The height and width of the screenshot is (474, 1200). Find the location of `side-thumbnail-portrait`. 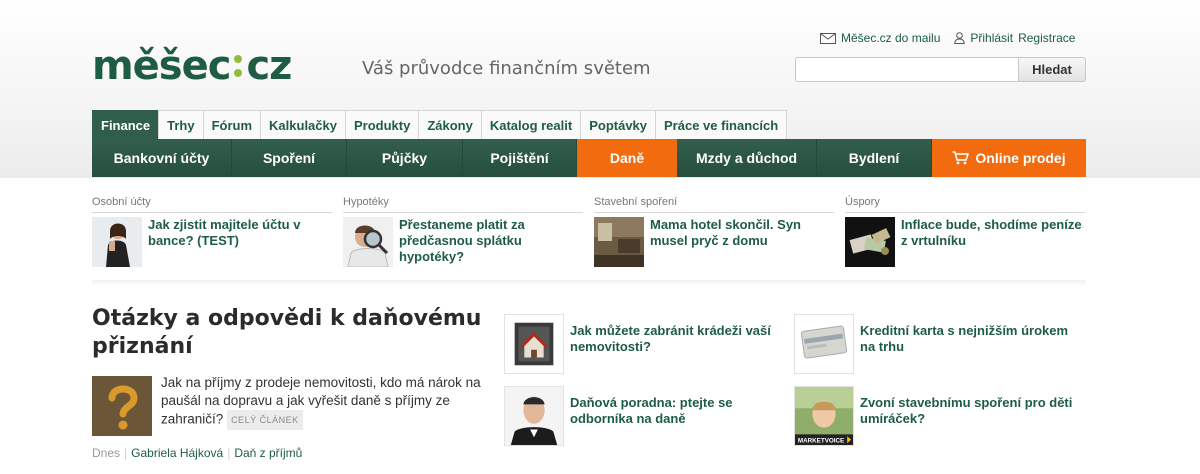

side-thumbnail-portrait is located at coordinates (534, 416).